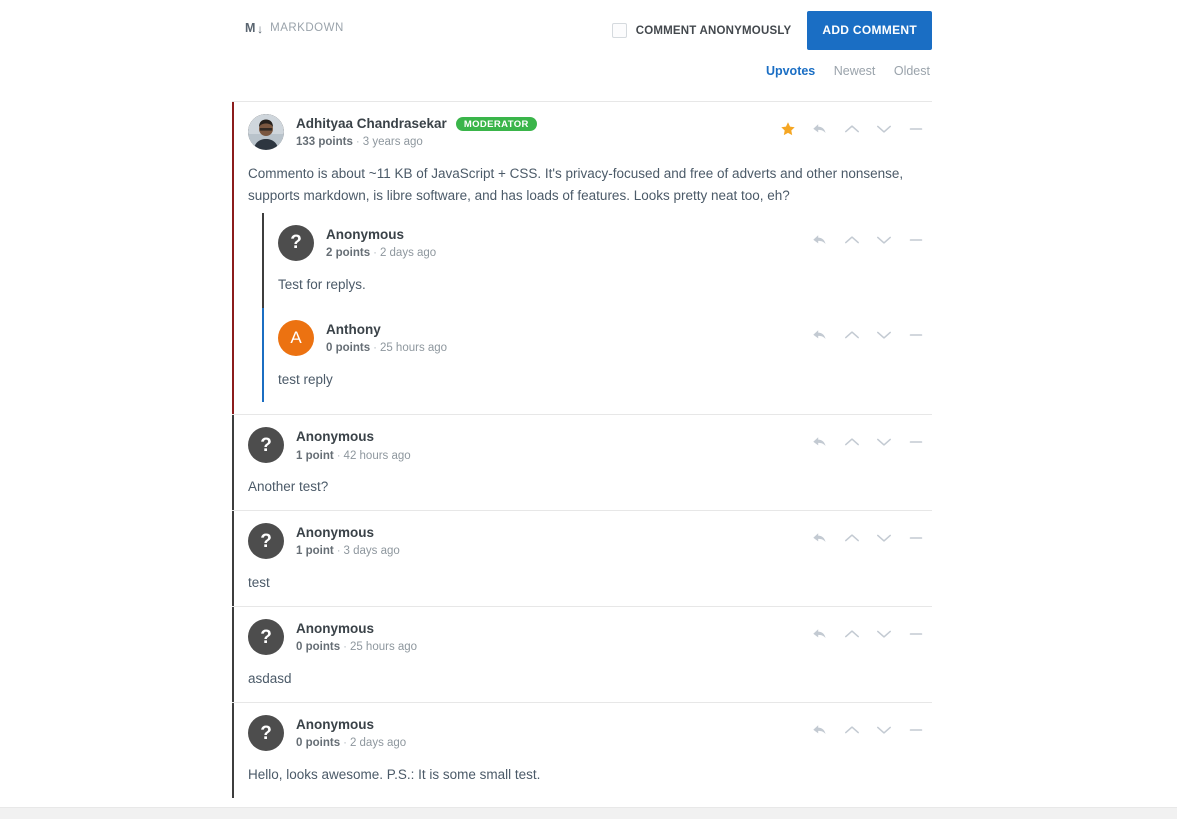 This screenshot has height=819, width=1177. I want to click on comment-points: 0 points, so click(318, 647).